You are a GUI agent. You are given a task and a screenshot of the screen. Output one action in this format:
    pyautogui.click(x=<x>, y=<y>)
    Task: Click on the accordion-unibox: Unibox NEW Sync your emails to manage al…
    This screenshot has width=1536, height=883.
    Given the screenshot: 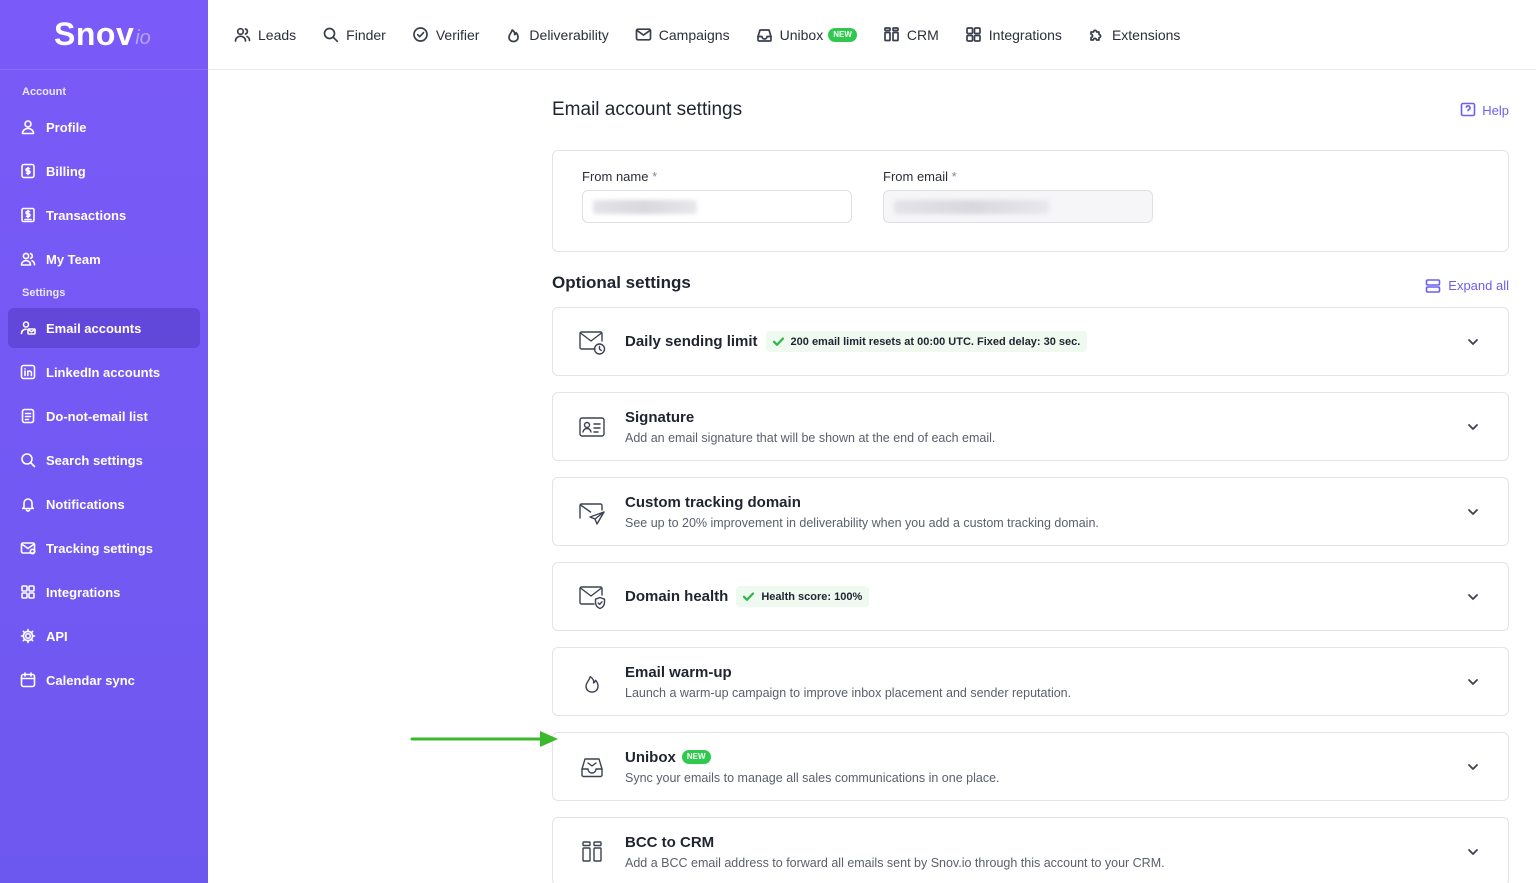 What is the action you would take?
    pyautogui.click(x=1030, y=766)
    